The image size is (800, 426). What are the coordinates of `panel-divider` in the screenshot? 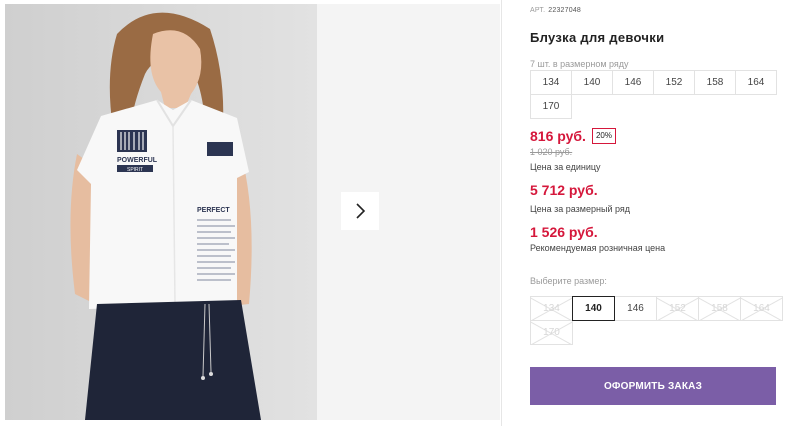 It's located at (501, 213).